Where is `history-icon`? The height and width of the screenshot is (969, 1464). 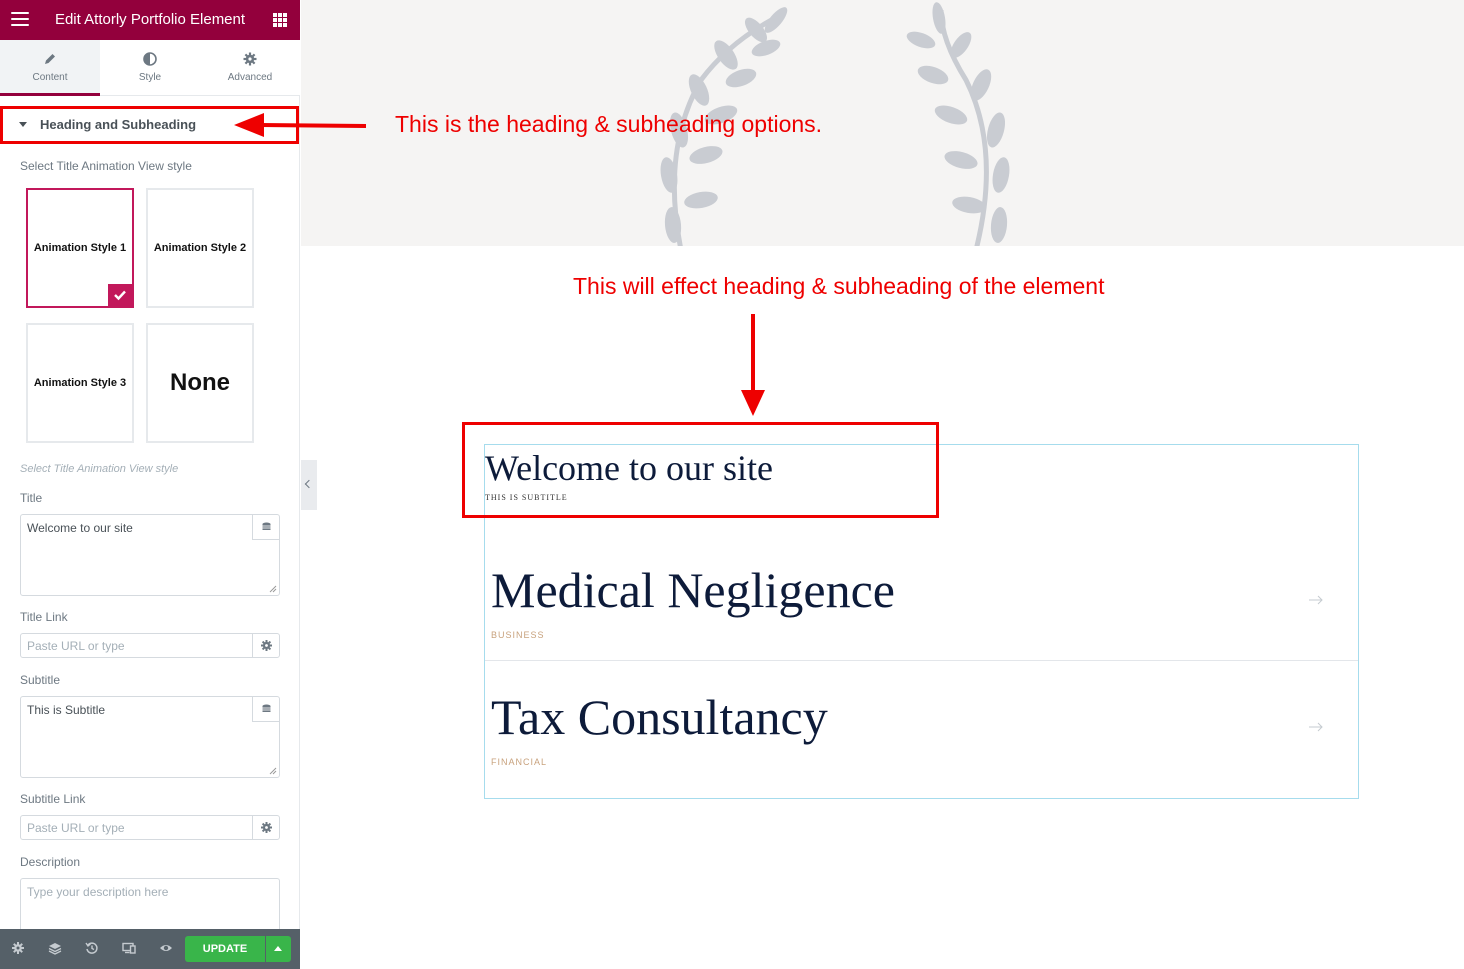 history-icon is located at coordinates (92, 948).